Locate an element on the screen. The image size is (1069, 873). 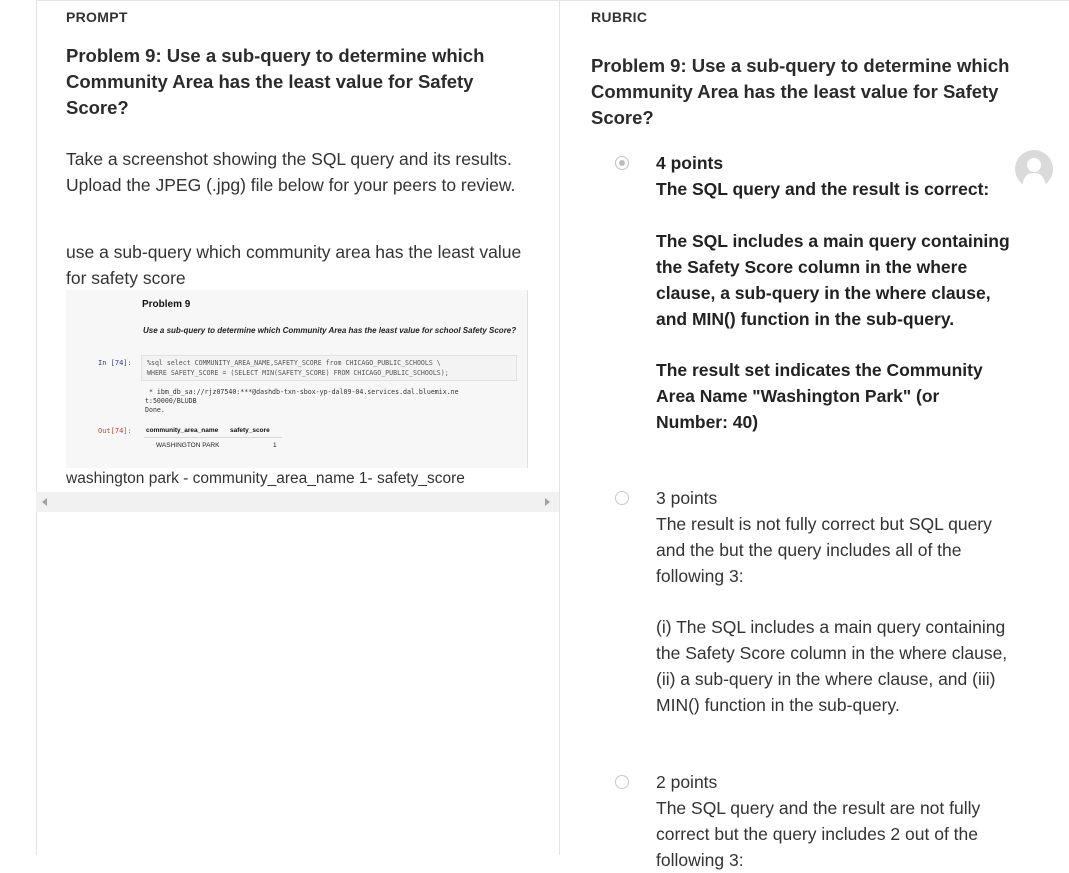
notebook-image-edge is located at coordinates (527, 379).